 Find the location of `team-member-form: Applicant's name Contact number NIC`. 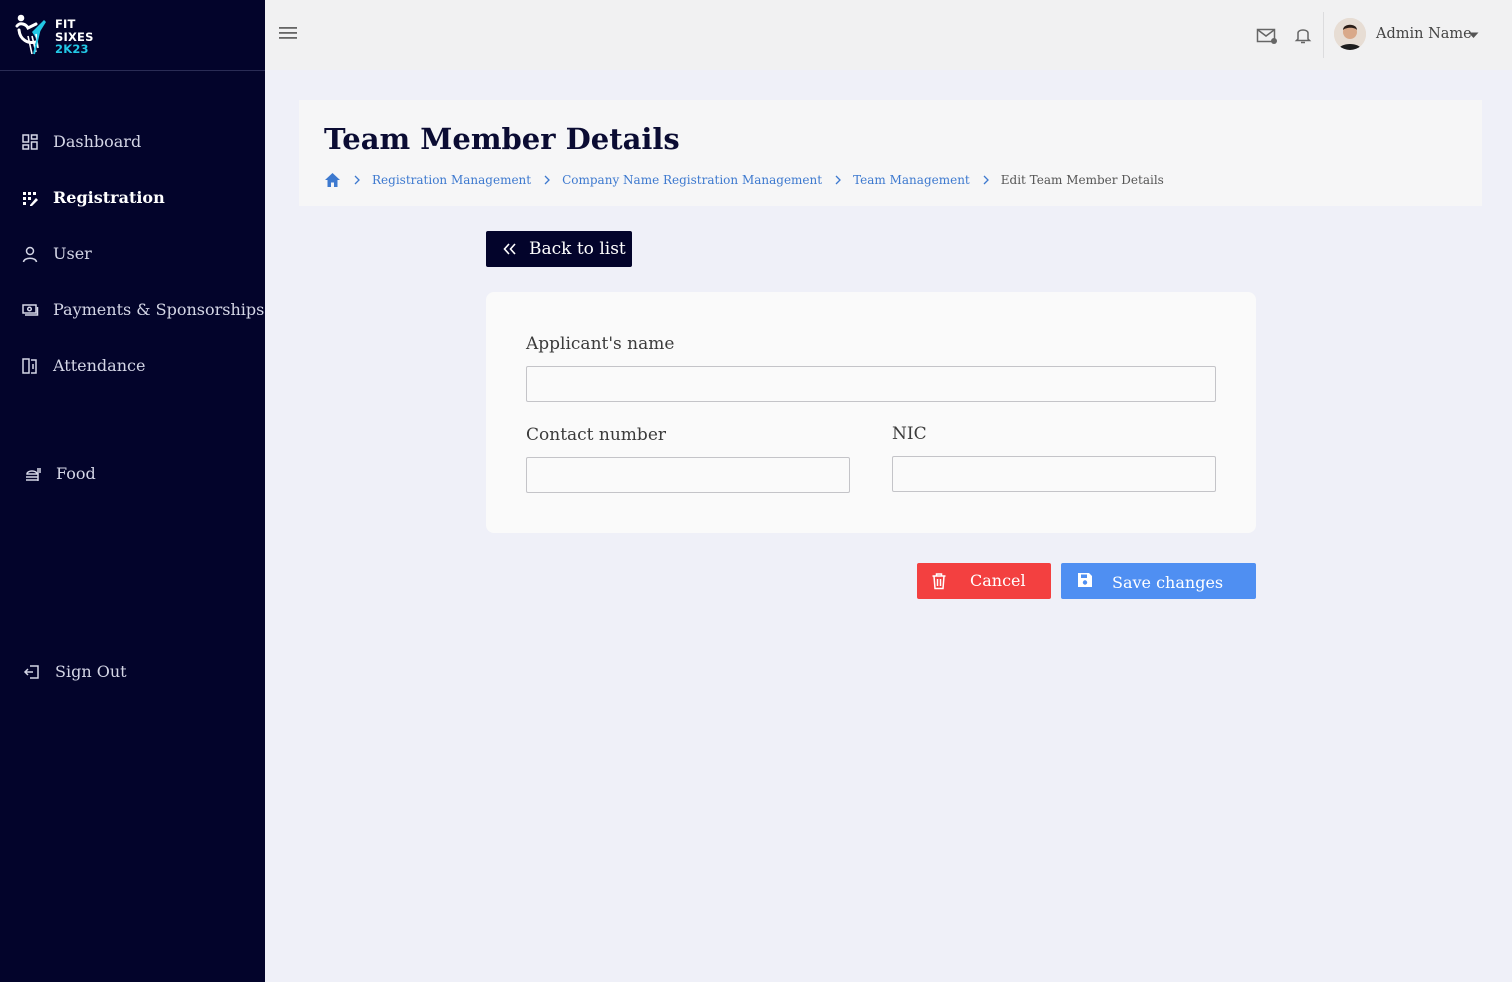

team-member-form: Applicant's name Contact number NIC is located at coordinates (871, 412).